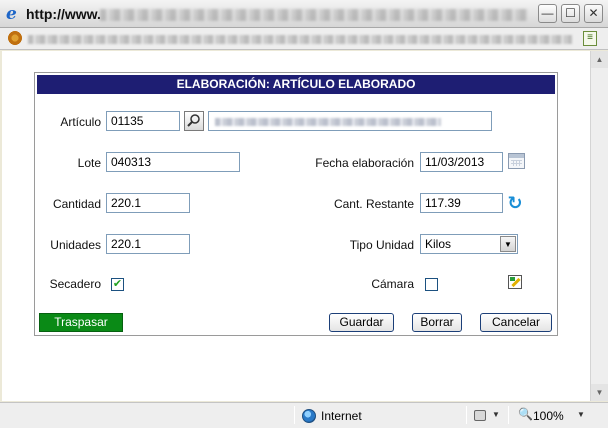  What do you see at coordinates (461, 203) in the screenshot?
I see `cant-restante-input: 117.39` at bounding box center [461, 203].